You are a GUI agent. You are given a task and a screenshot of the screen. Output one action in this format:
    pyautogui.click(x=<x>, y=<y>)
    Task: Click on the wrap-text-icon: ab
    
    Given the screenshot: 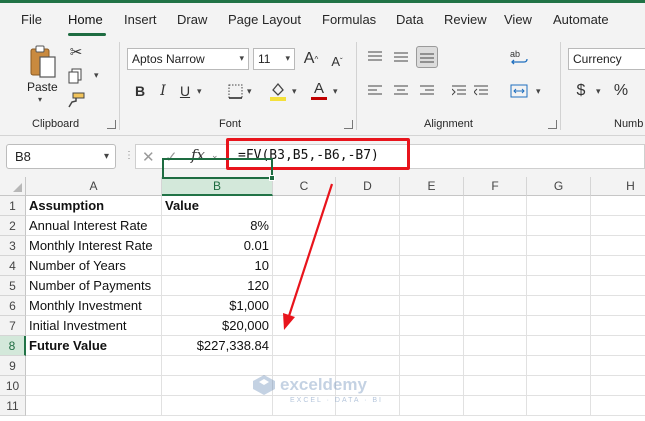 What is the action you would take?
    pyautogui.click(x=519, y=58)
    